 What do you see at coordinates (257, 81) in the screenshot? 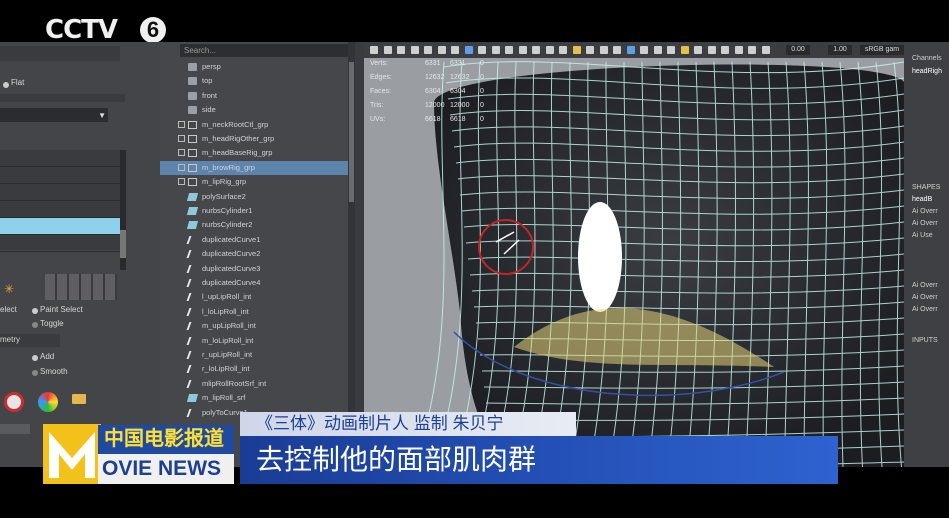
I see `outliner-item: top` at bounding box center [257, 81].